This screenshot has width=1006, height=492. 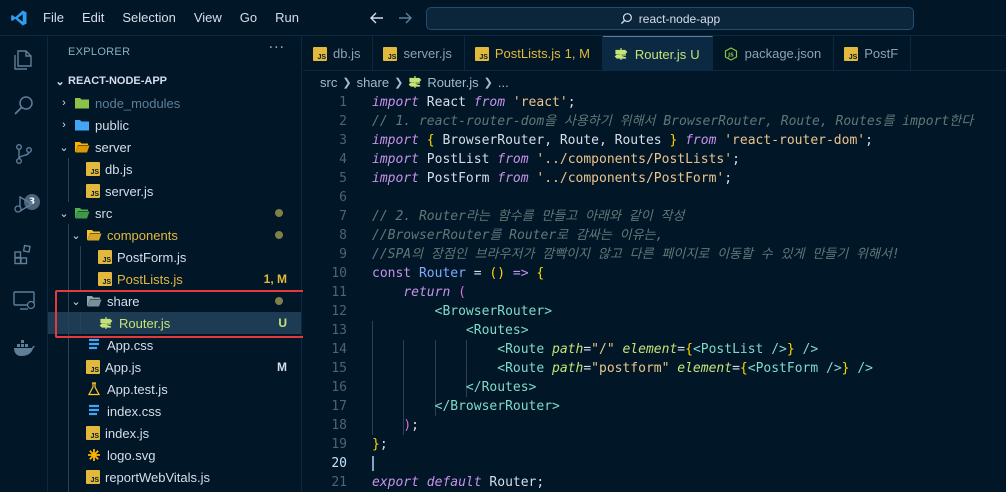 What do you see at coordinates (287, 18) in the screenshot?
I see `menu-run: Run` at bounding box center [287, 18].